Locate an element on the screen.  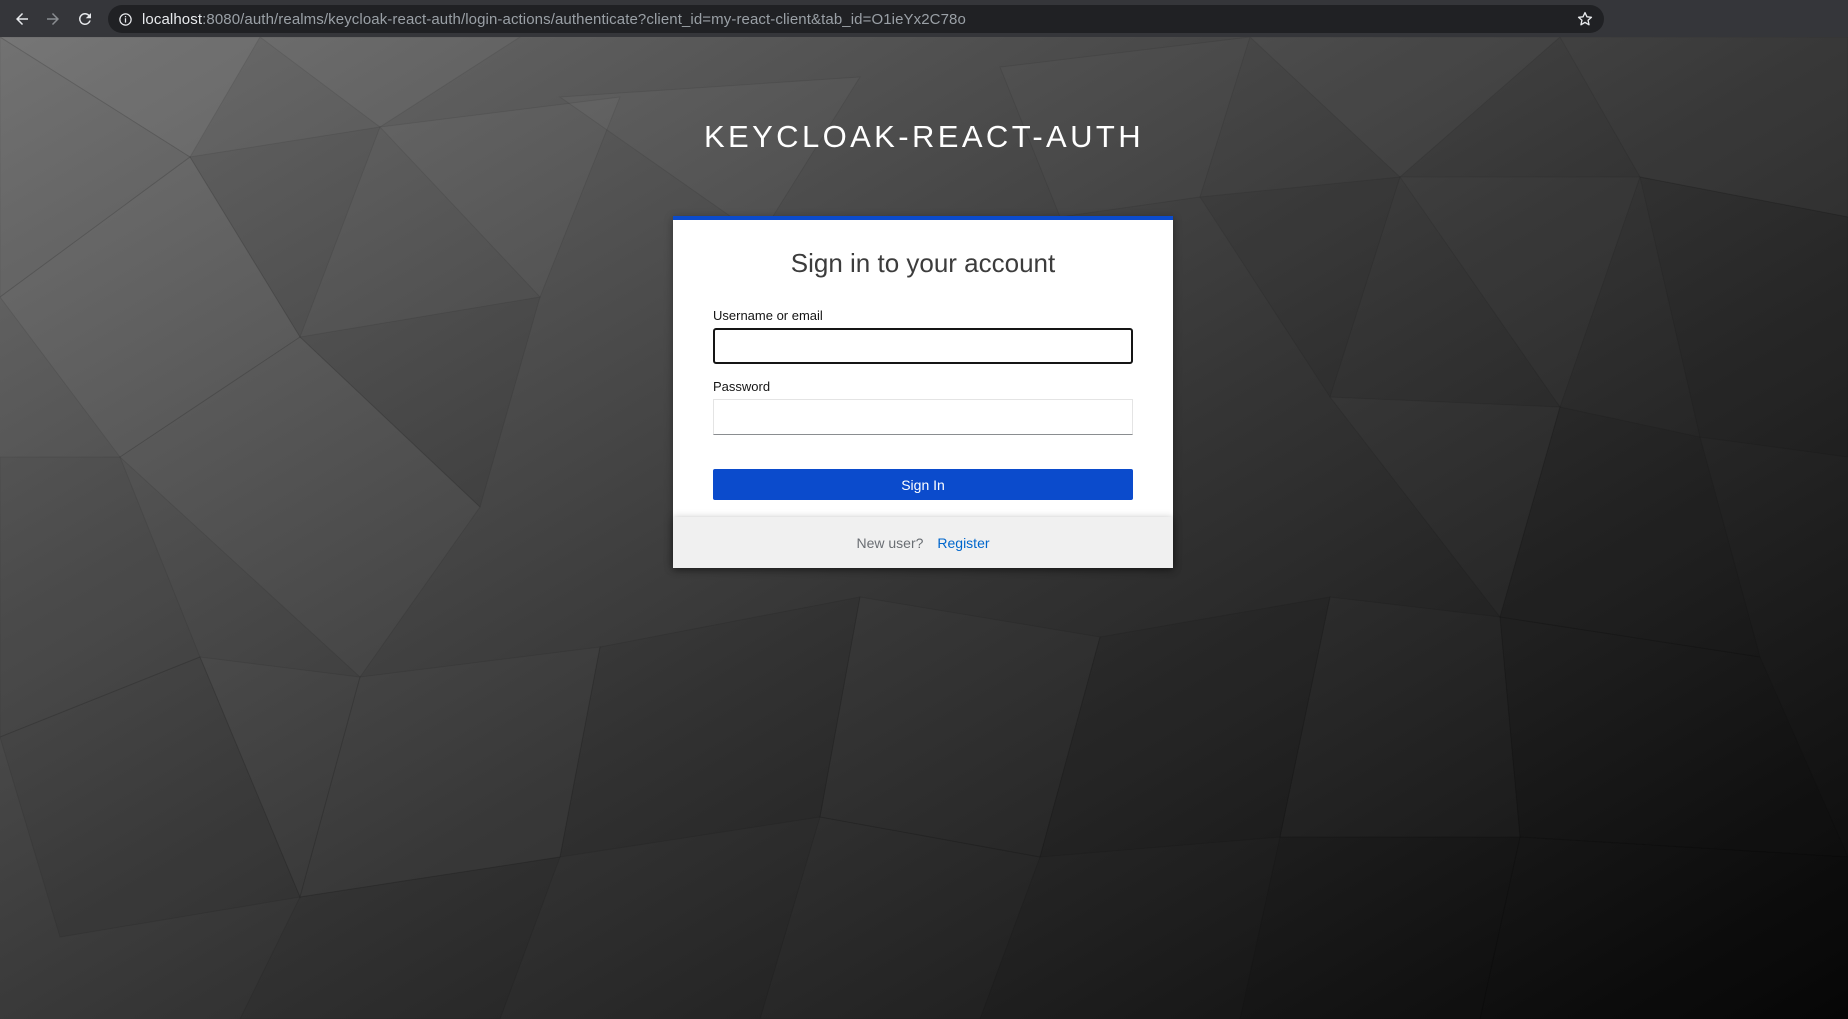
back-button is located at coordinates (22, 19).